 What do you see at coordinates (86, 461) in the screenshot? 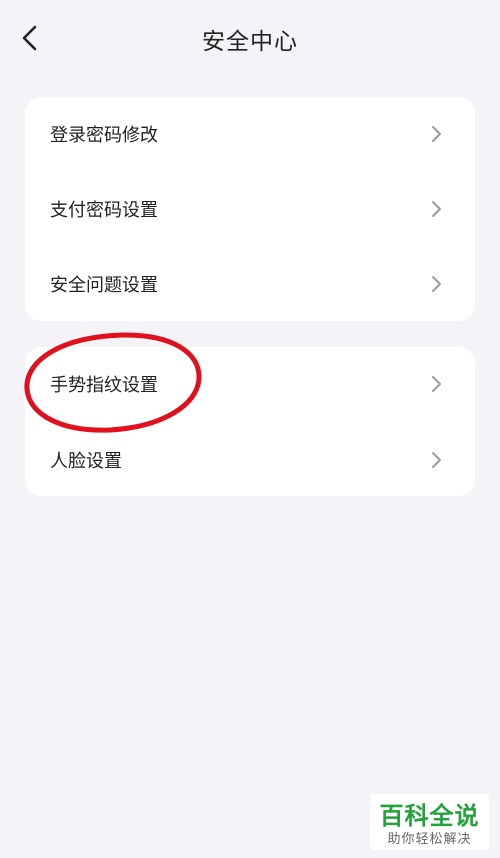
I see `item-label: 人脸设置` at bounding box center [86, 461].